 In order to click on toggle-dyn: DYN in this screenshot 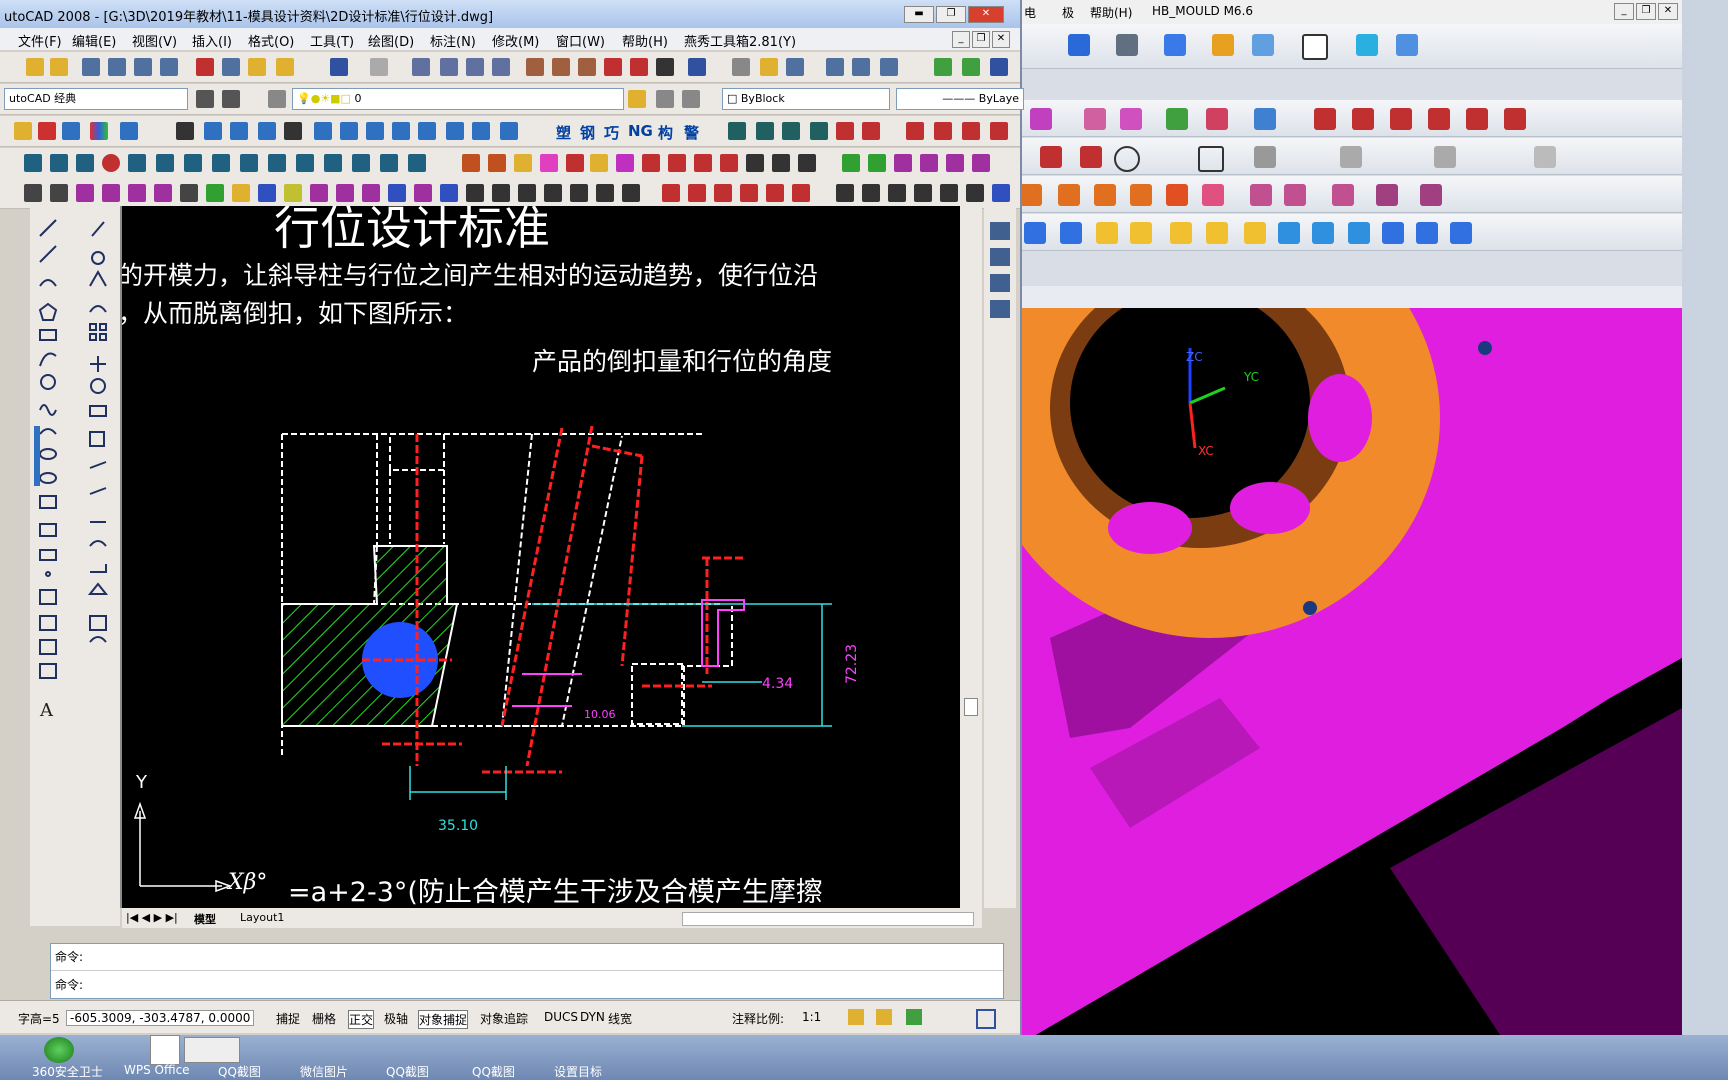, I will do `click(592, 1017)`.